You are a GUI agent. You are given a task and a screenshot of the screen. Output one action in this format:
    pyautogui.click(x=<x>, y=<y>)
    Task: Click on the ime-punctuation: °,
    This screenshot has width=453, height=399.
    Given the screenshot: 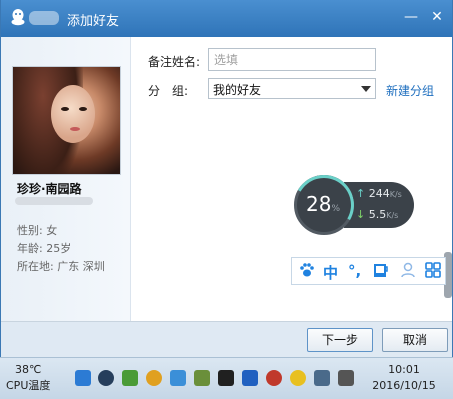 What is the action you would take?
    pyautogui.click(x=354, y=271)
    